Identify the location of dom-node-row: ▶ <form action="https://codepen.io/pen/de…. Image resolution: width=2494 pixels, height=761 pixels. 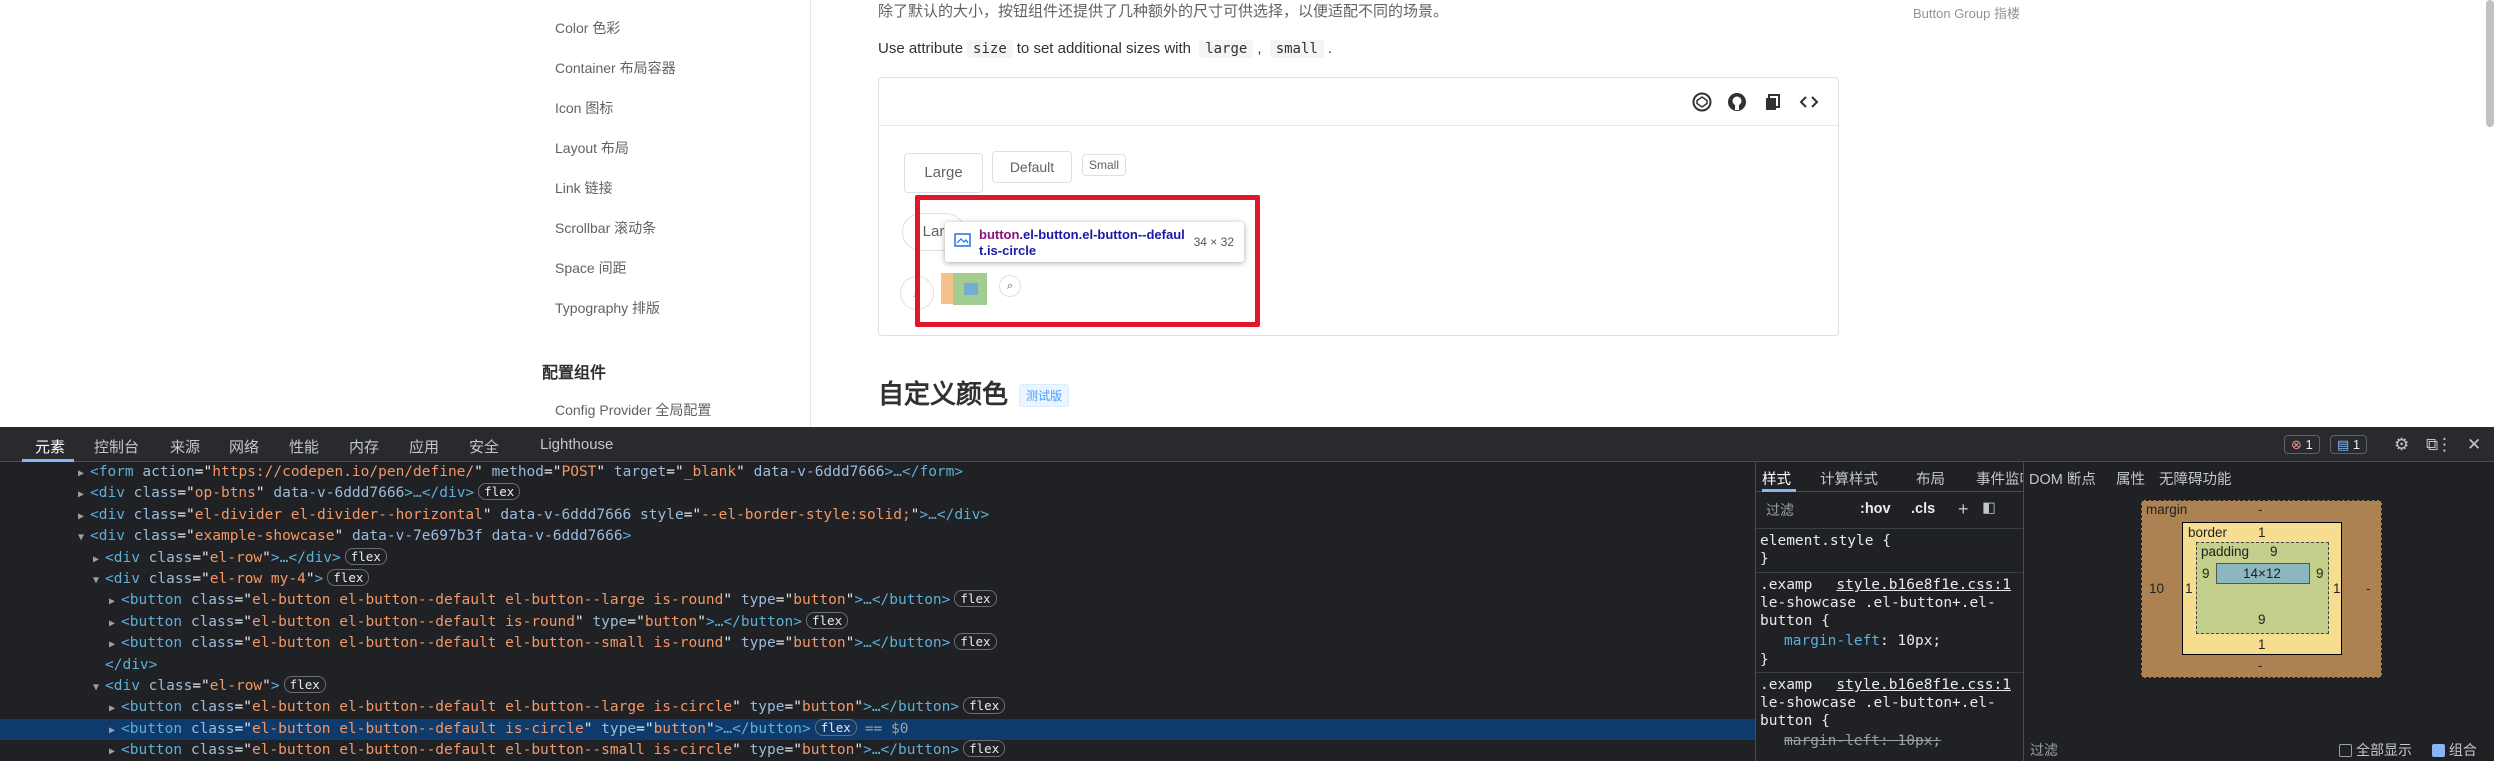
(877, 472).